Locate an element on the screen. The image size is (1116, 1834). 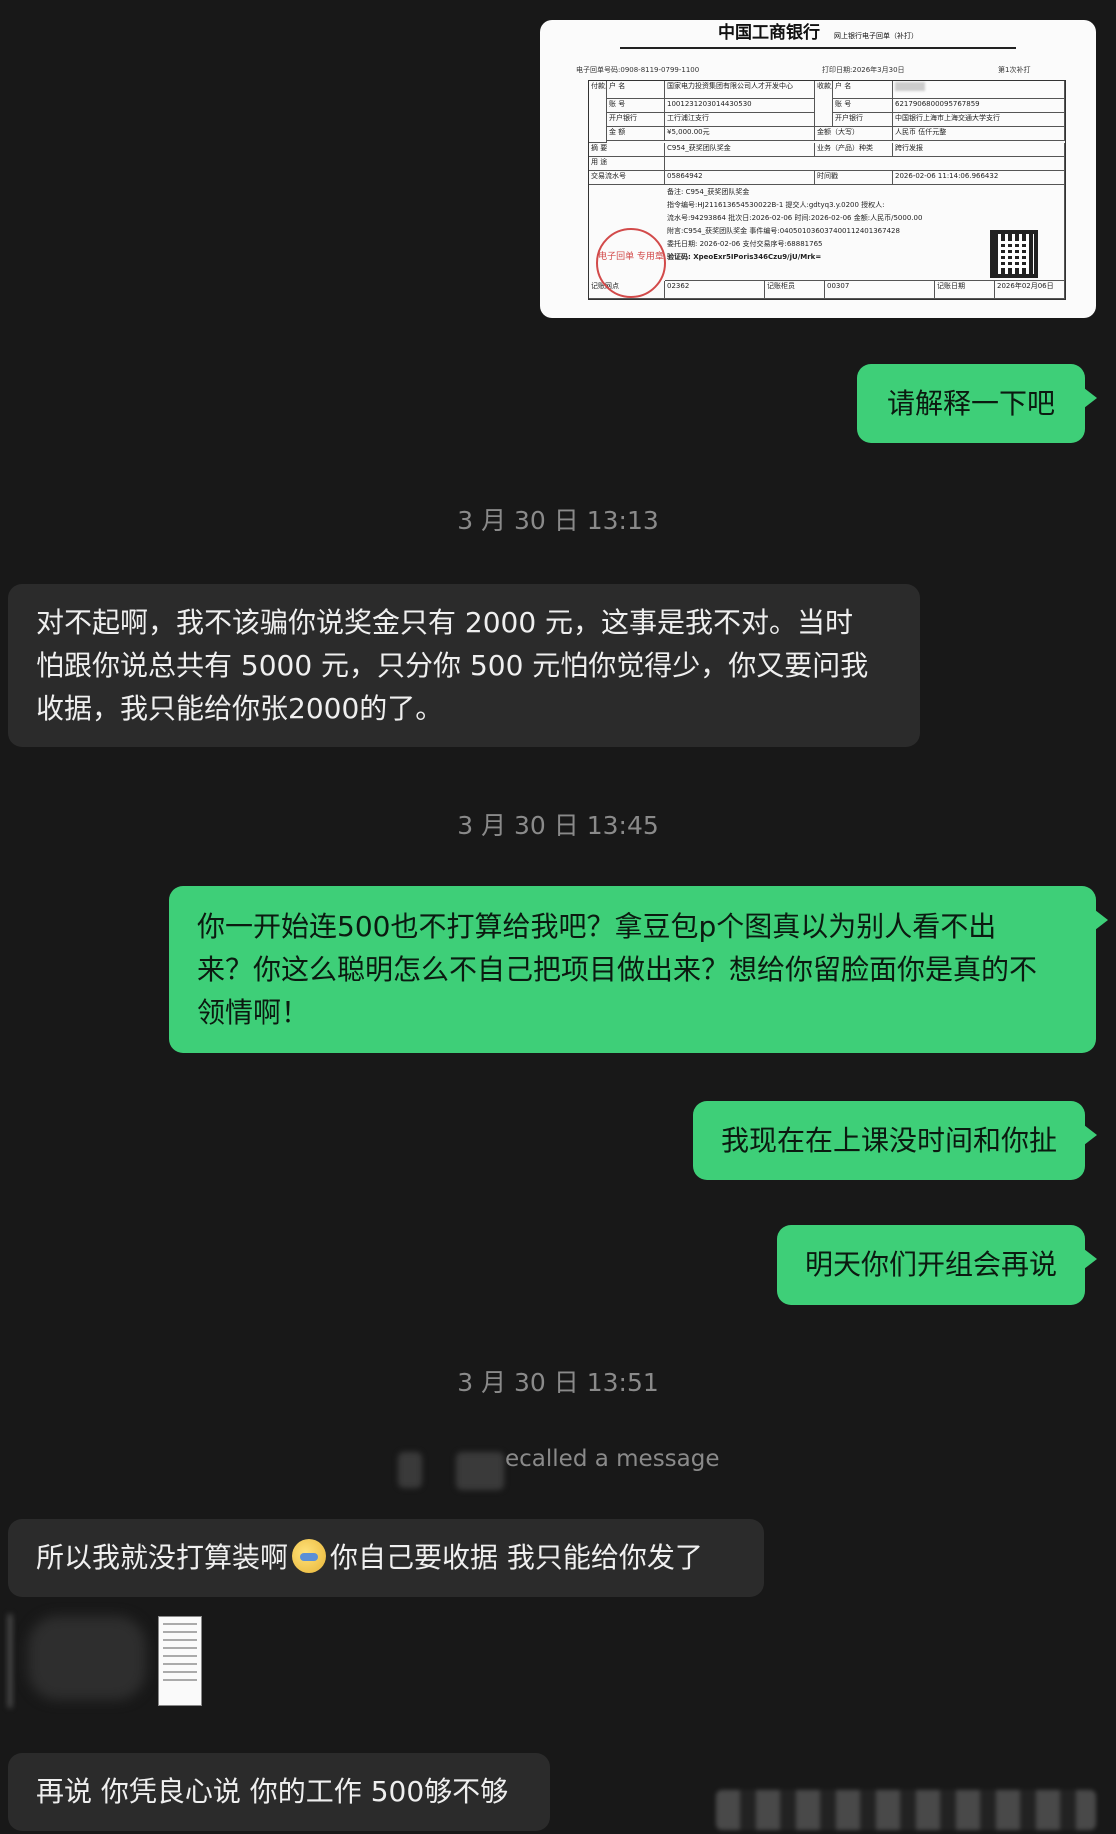
message-text: 明天你们开组会再说 is located at coordinates (930, 1264).